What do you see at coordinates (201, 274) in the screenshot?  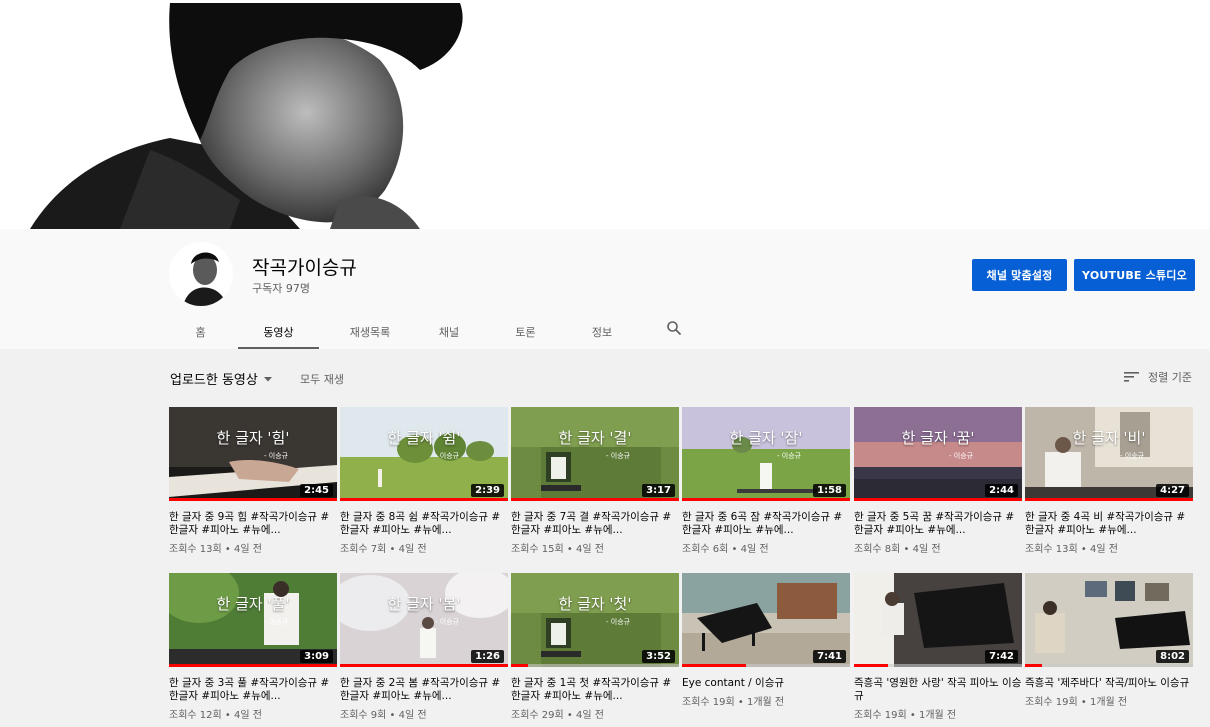 I see `channel-avatar` at bounding box center [201, 274].